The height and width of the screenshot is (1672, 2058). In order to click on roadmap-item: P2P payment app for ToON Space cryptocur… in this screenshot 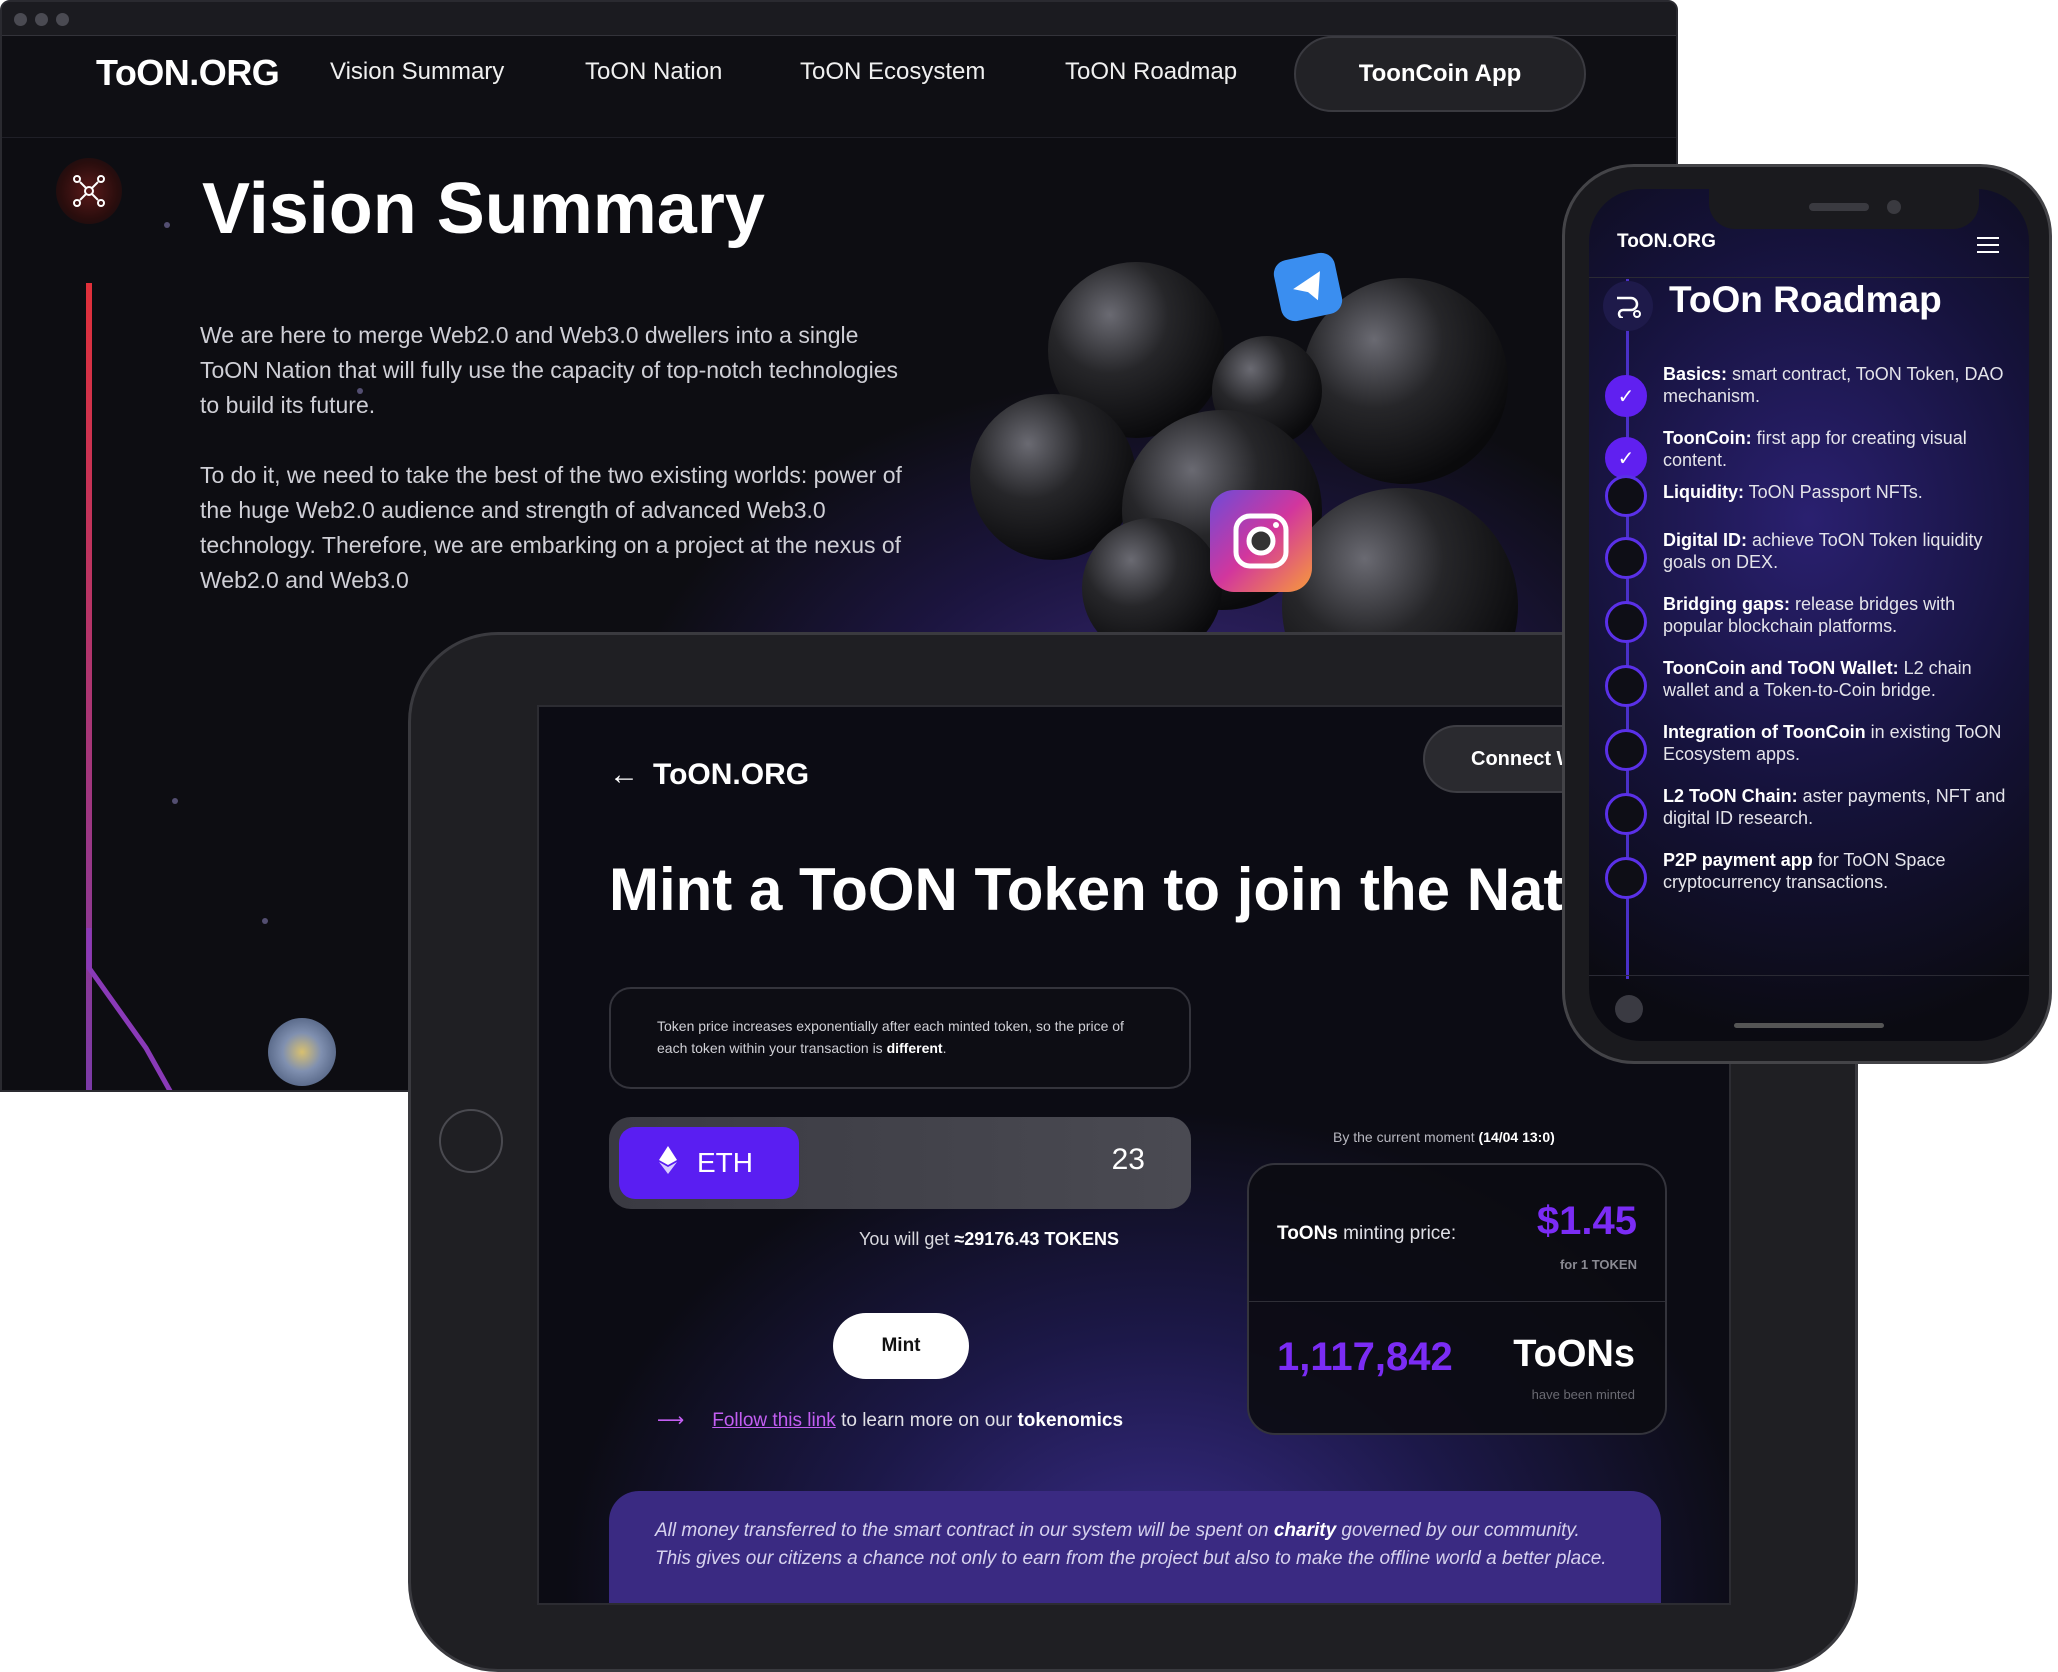, I will do `click(1841, 871)`.